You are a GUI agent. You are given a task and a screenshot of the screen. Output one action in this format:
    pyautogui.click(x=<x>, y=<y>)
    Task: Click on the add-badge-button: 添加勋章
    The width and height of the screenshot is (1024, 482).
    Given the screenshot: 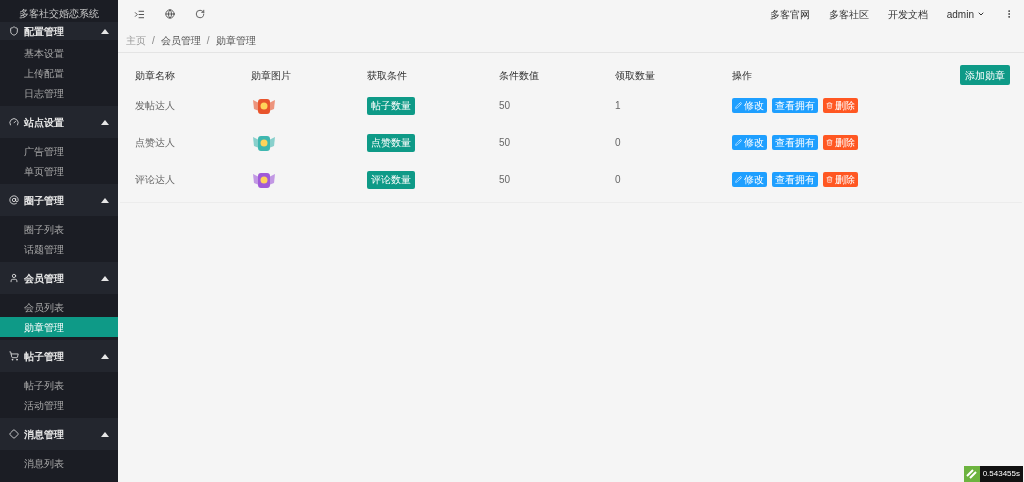 What is the action you would take?
    pyautogui.click(x=985, y=75)
    